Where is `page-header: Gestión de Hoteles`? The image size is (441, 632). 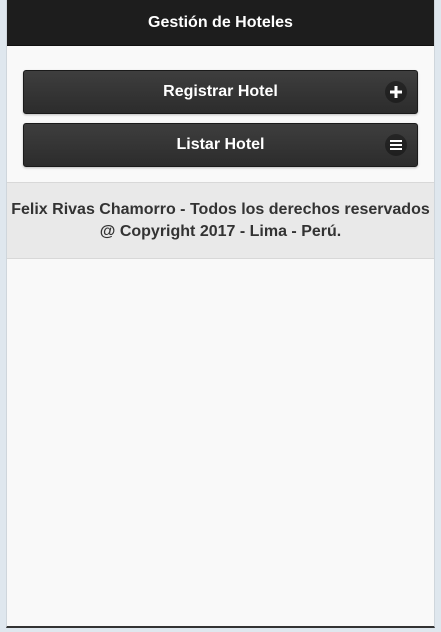 page-header: Gestión de Hoteles is located at coordinates (220, 23).